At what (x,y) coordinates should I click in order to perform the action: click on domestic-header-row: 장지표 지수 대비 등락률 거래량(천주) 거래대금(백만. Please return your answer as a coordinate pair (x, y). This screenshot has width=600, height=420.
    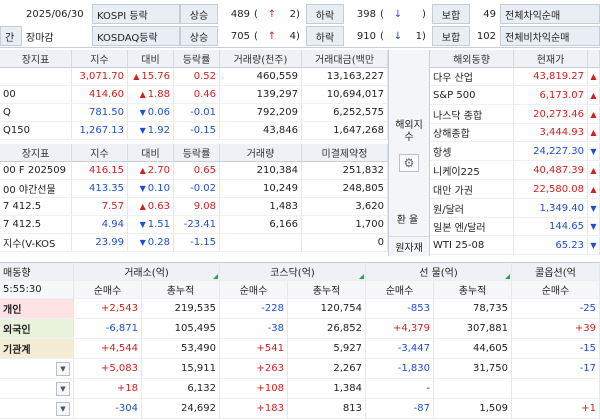
    Looking at the image, I should click on (194, 59).